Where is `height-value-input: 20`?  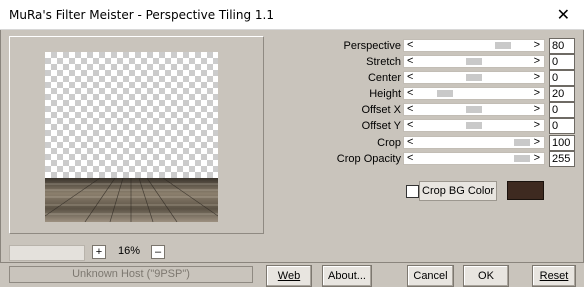
height-value-input: 20 is located at coordinates (562, 94).